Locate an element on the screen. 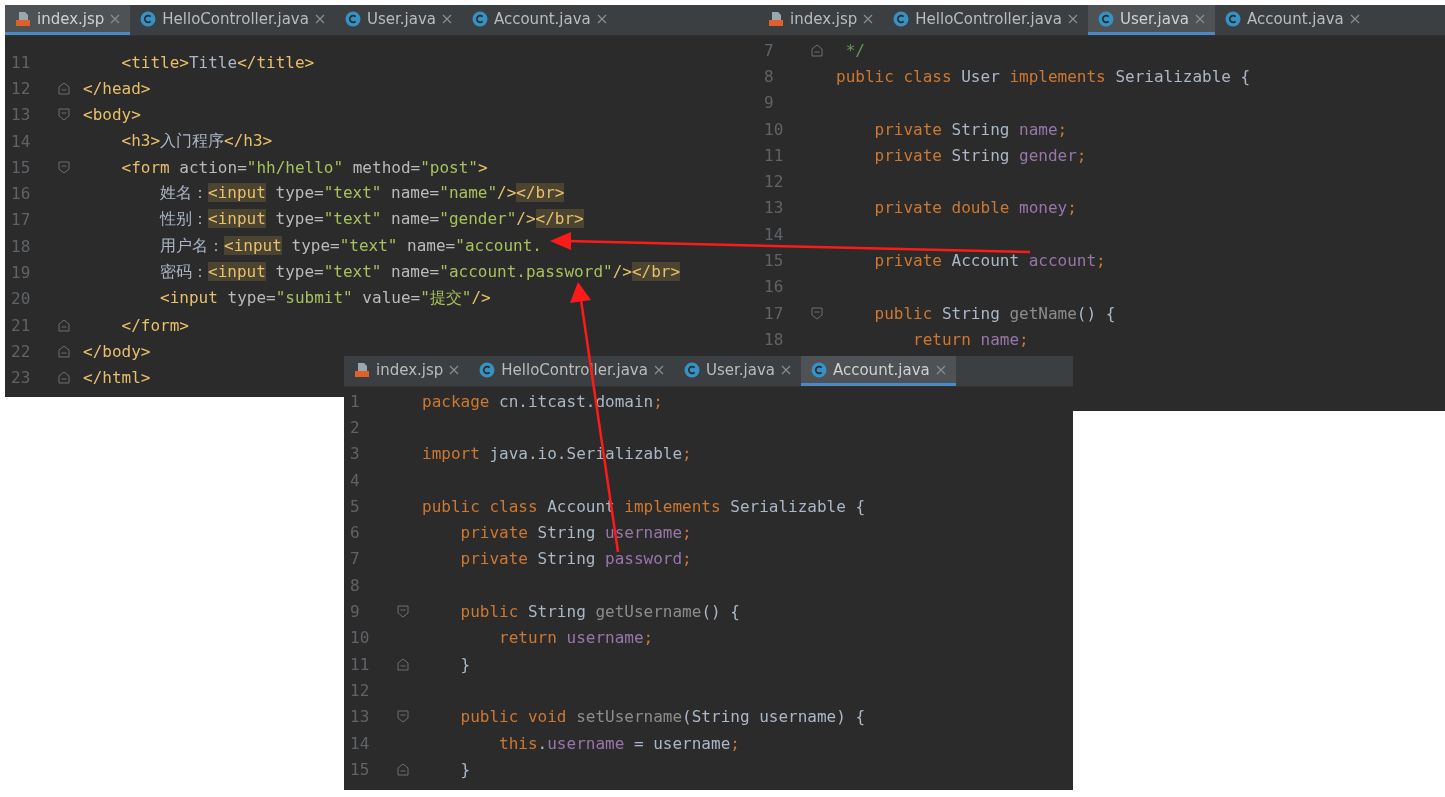  code-line: 用户名：<input type="text" name="account. is located at coordinates (350, 246).